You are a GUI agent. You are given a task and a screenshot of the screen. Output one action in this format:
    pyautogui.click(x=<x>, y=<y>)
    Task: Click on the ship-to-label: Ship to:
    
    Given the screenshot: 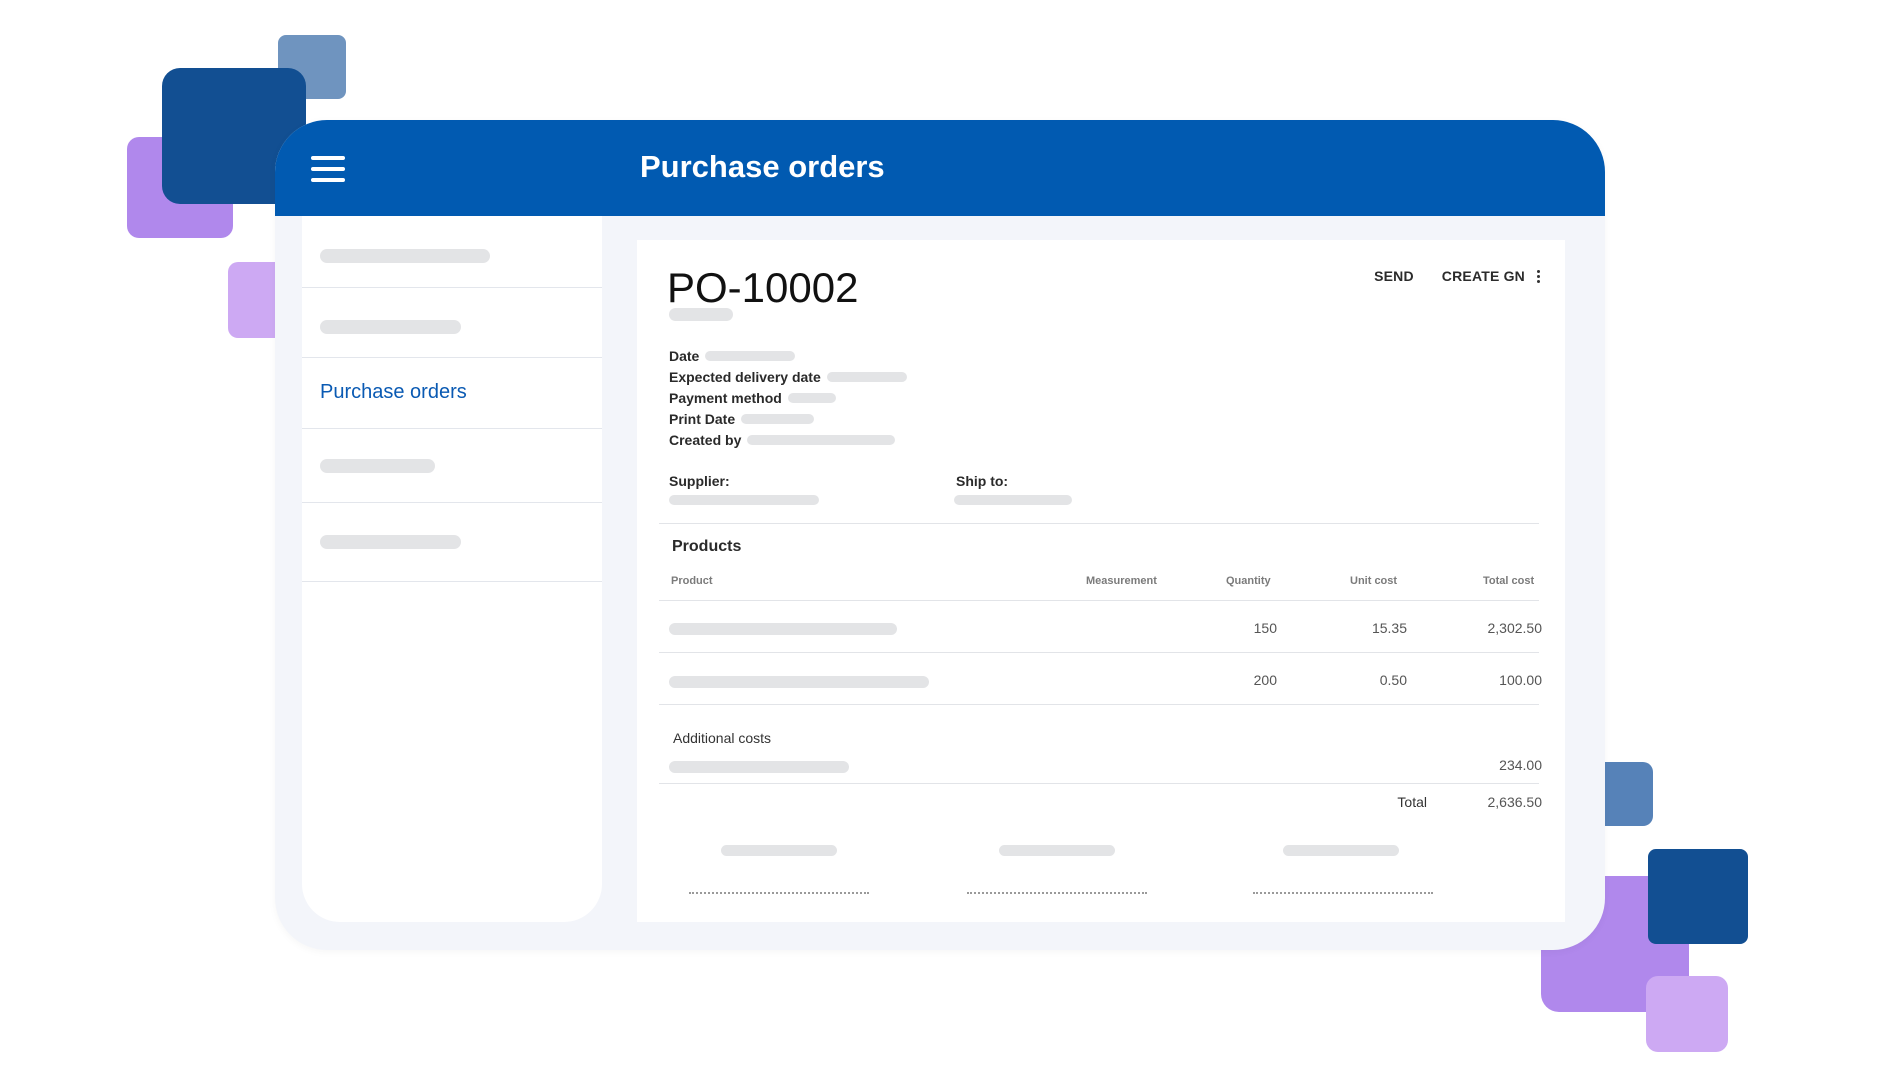 What is the action you would take?
    pyautogui.click(x=982, y=481)
    